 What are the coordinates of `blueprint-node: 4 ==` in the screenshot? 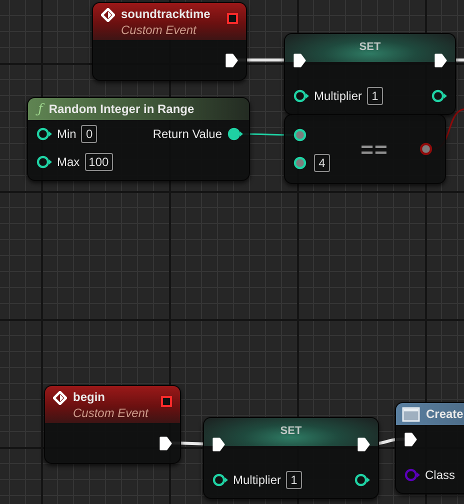 It's located at (365, 149).